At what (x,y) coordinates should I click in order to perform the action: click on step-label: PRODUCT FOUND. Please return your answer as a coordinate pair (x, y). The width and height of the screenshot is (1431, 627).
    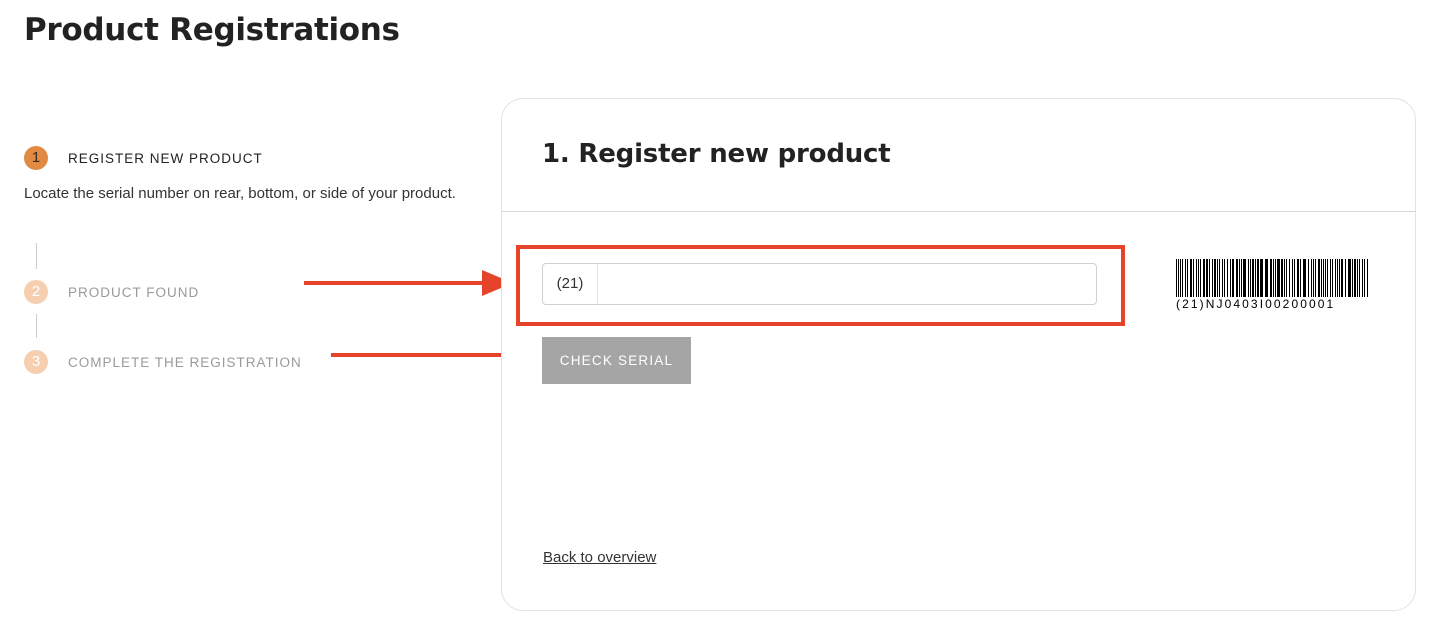
    Looking at the image, I should click on (134, 292).